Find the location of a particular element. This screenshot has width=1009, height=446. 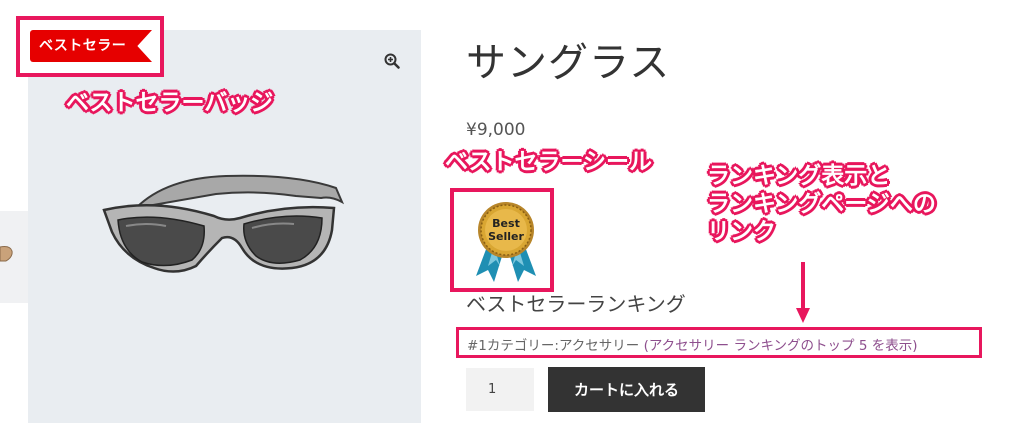

ranking-highlight: #1カテゴリー:アクセサリー (アクセサリー ランキングのトップ 5 を表示) is located at coordinates (719, 342).